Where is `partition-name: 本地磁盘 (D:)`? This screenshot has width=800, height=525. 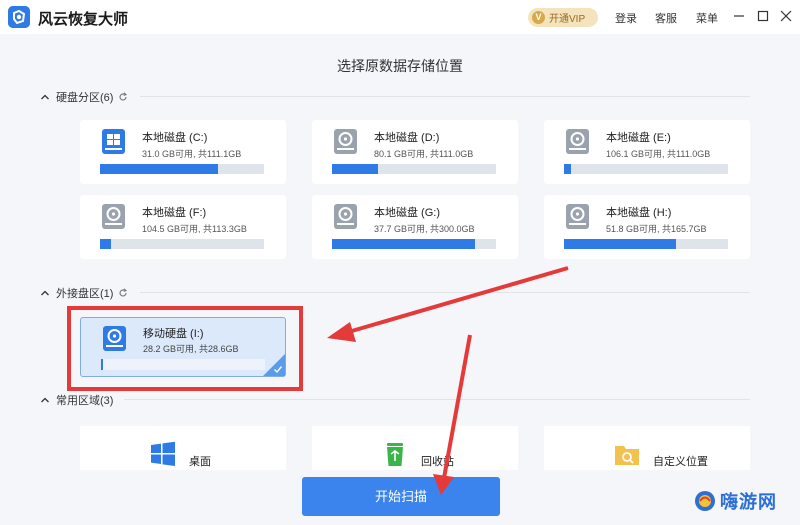 partition-name: 本地磁盘 (D:) is located at coordinates (407, 138).